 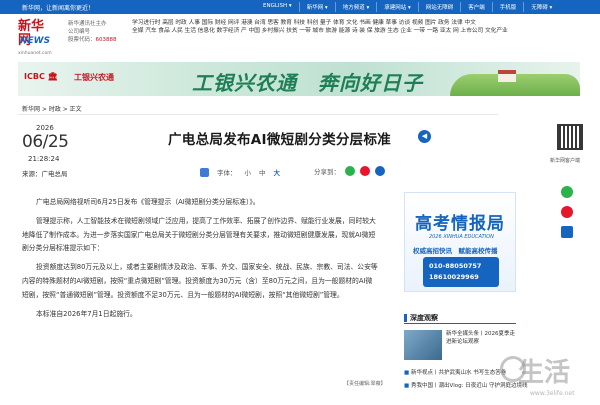 I want to click on qr-label: 新华网客户端, so click(x=565, y=161).